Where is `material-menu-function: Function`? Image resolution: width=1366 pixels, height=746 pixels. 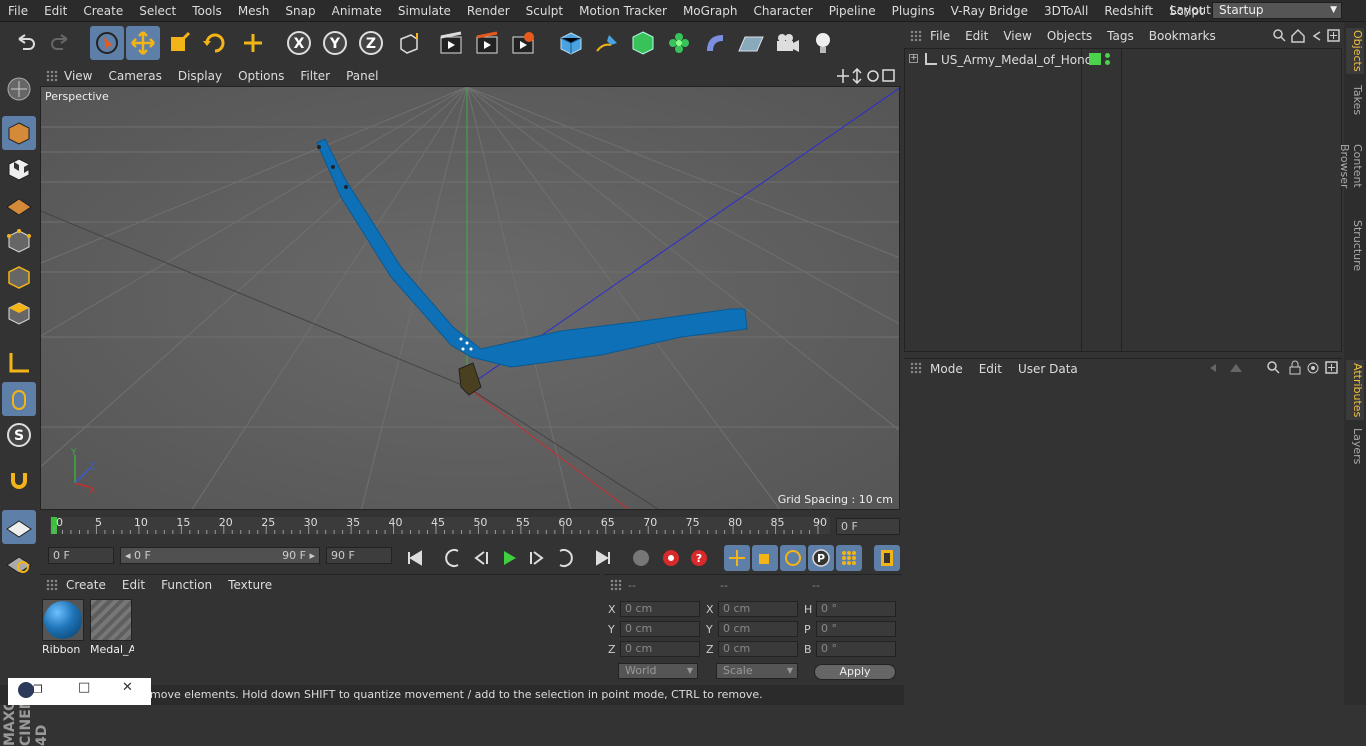
material-menu-function: Function is located at coordinates (186, 585).